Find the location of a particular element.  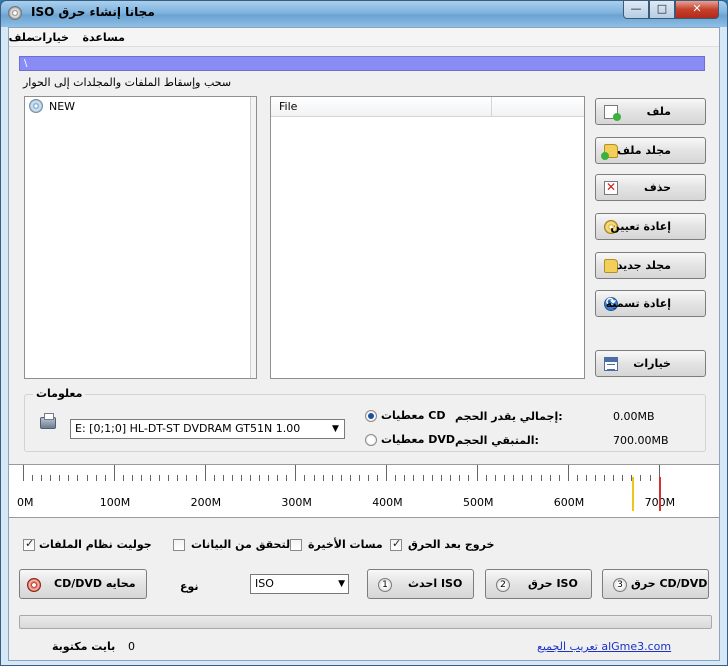

drop-hint-text: سحب وإسقاط الملفات والمجلدات إلى الحوار is located at coordinates (127, 82).